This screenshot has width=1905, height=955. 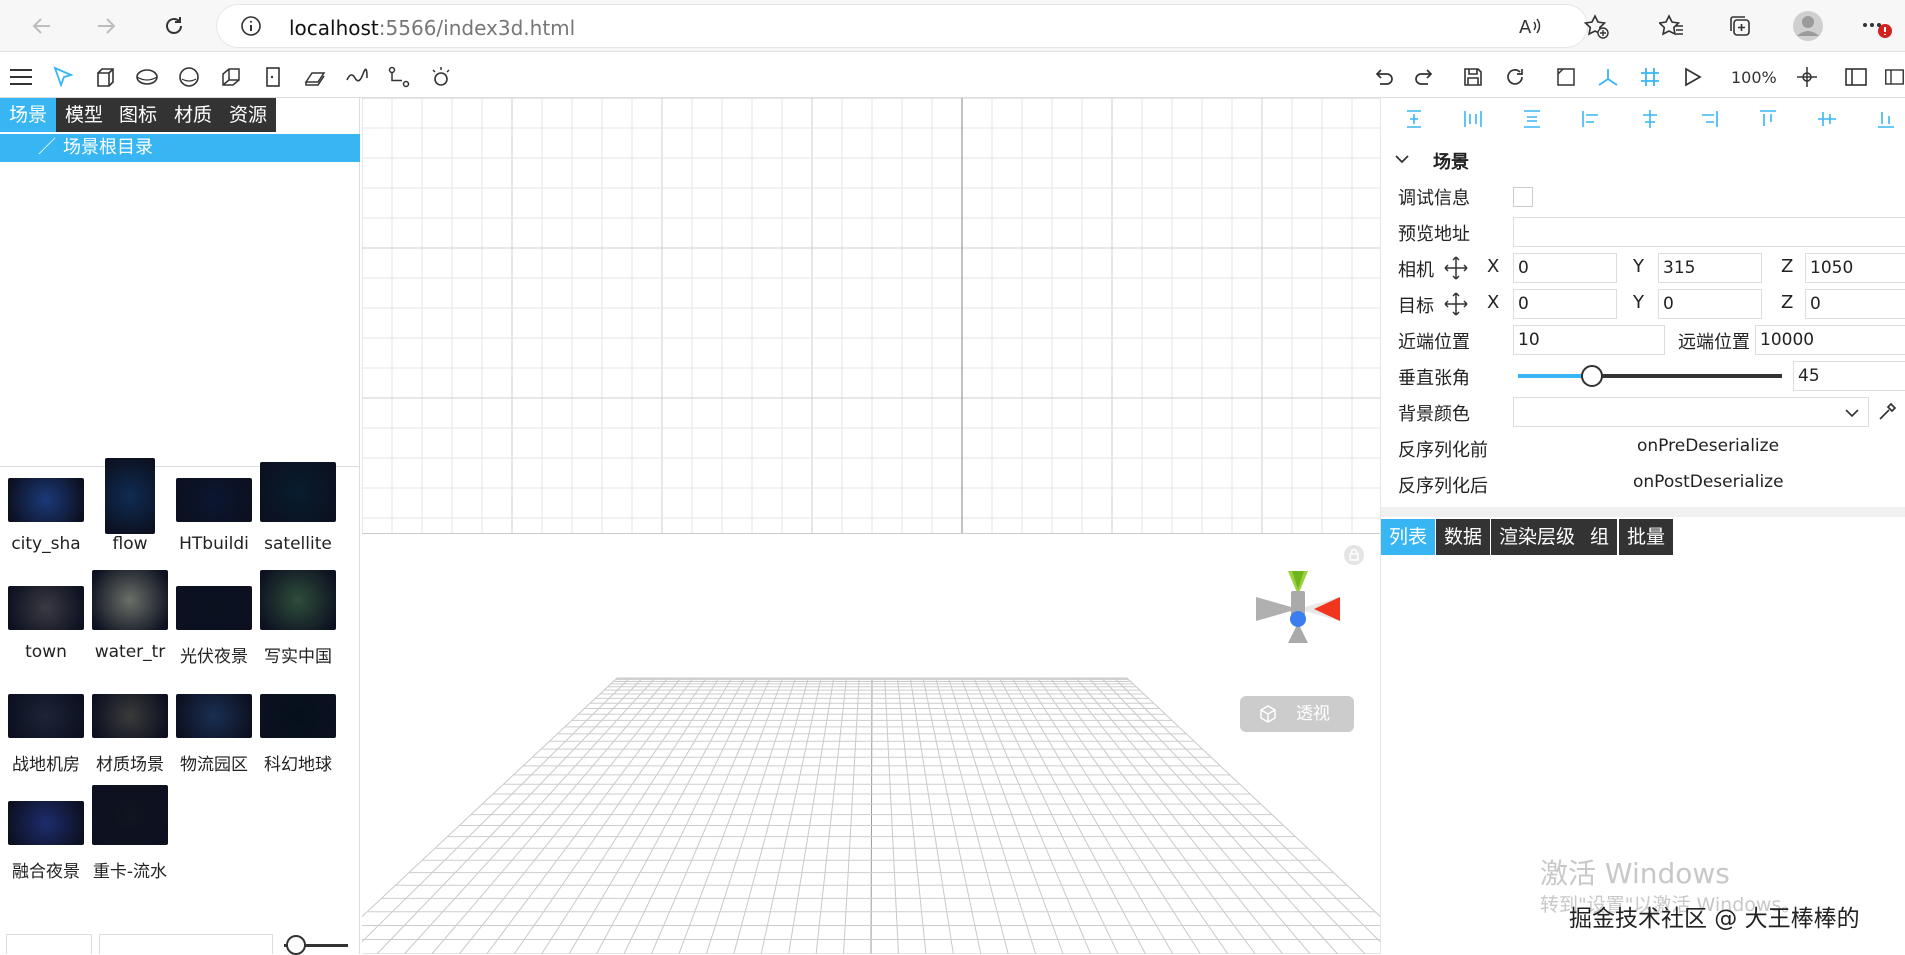 I want to click on back-arrow-icon, so click(x=42, y=26).